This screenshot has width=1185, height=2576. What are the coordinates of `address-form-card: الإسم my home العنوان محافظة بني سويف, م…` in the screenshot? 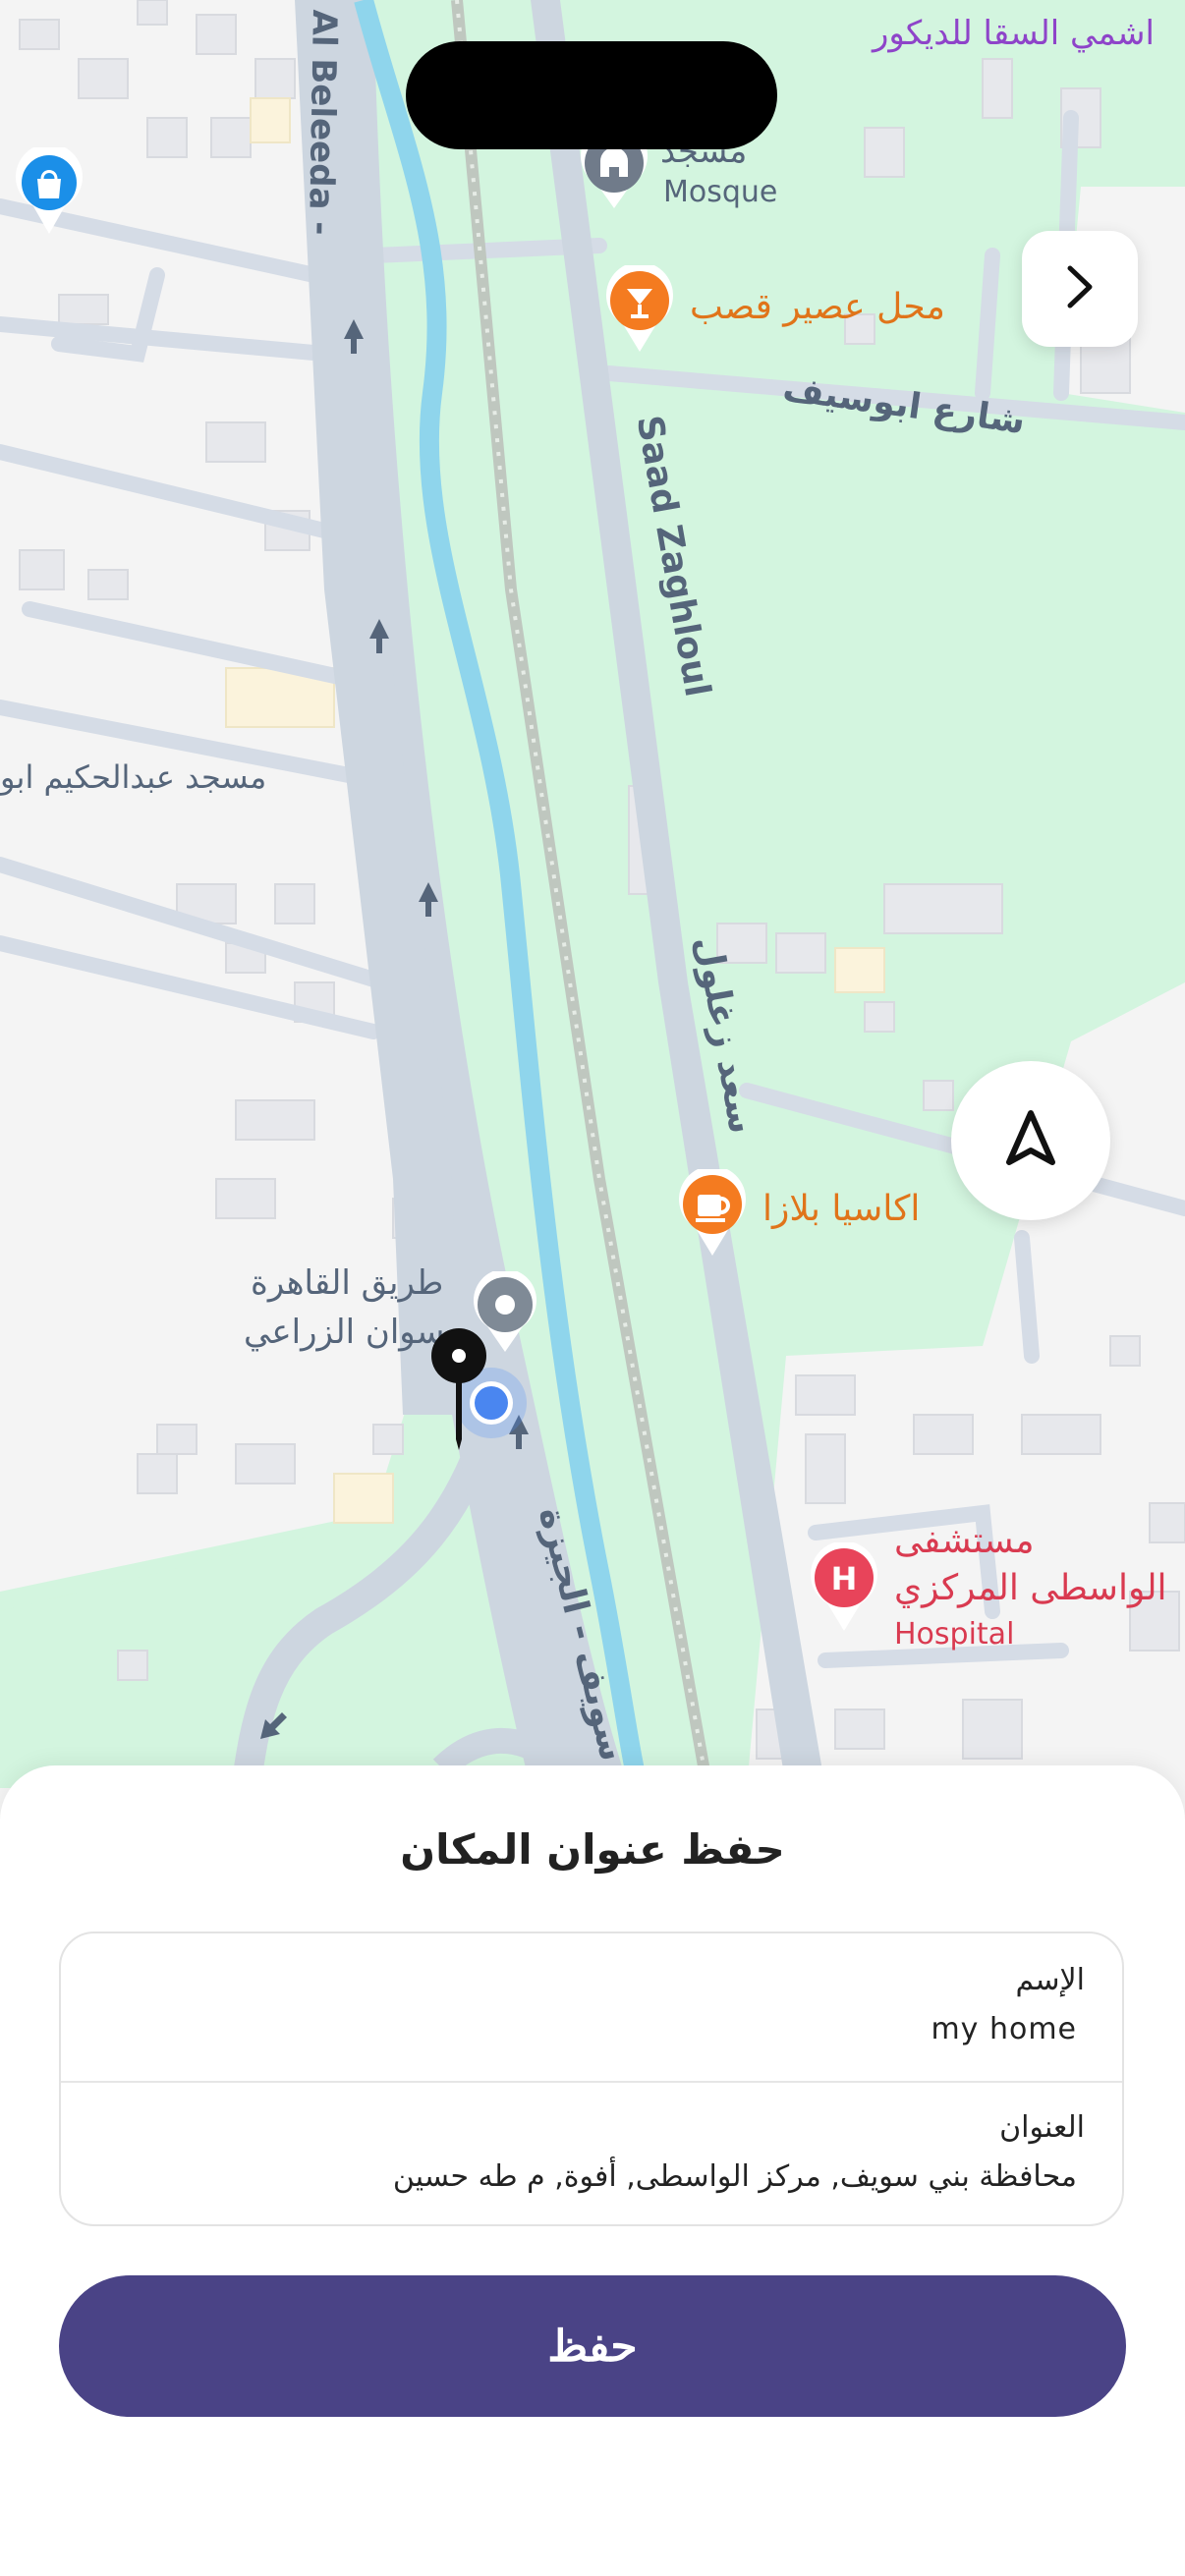 It's located at (592, 2079).